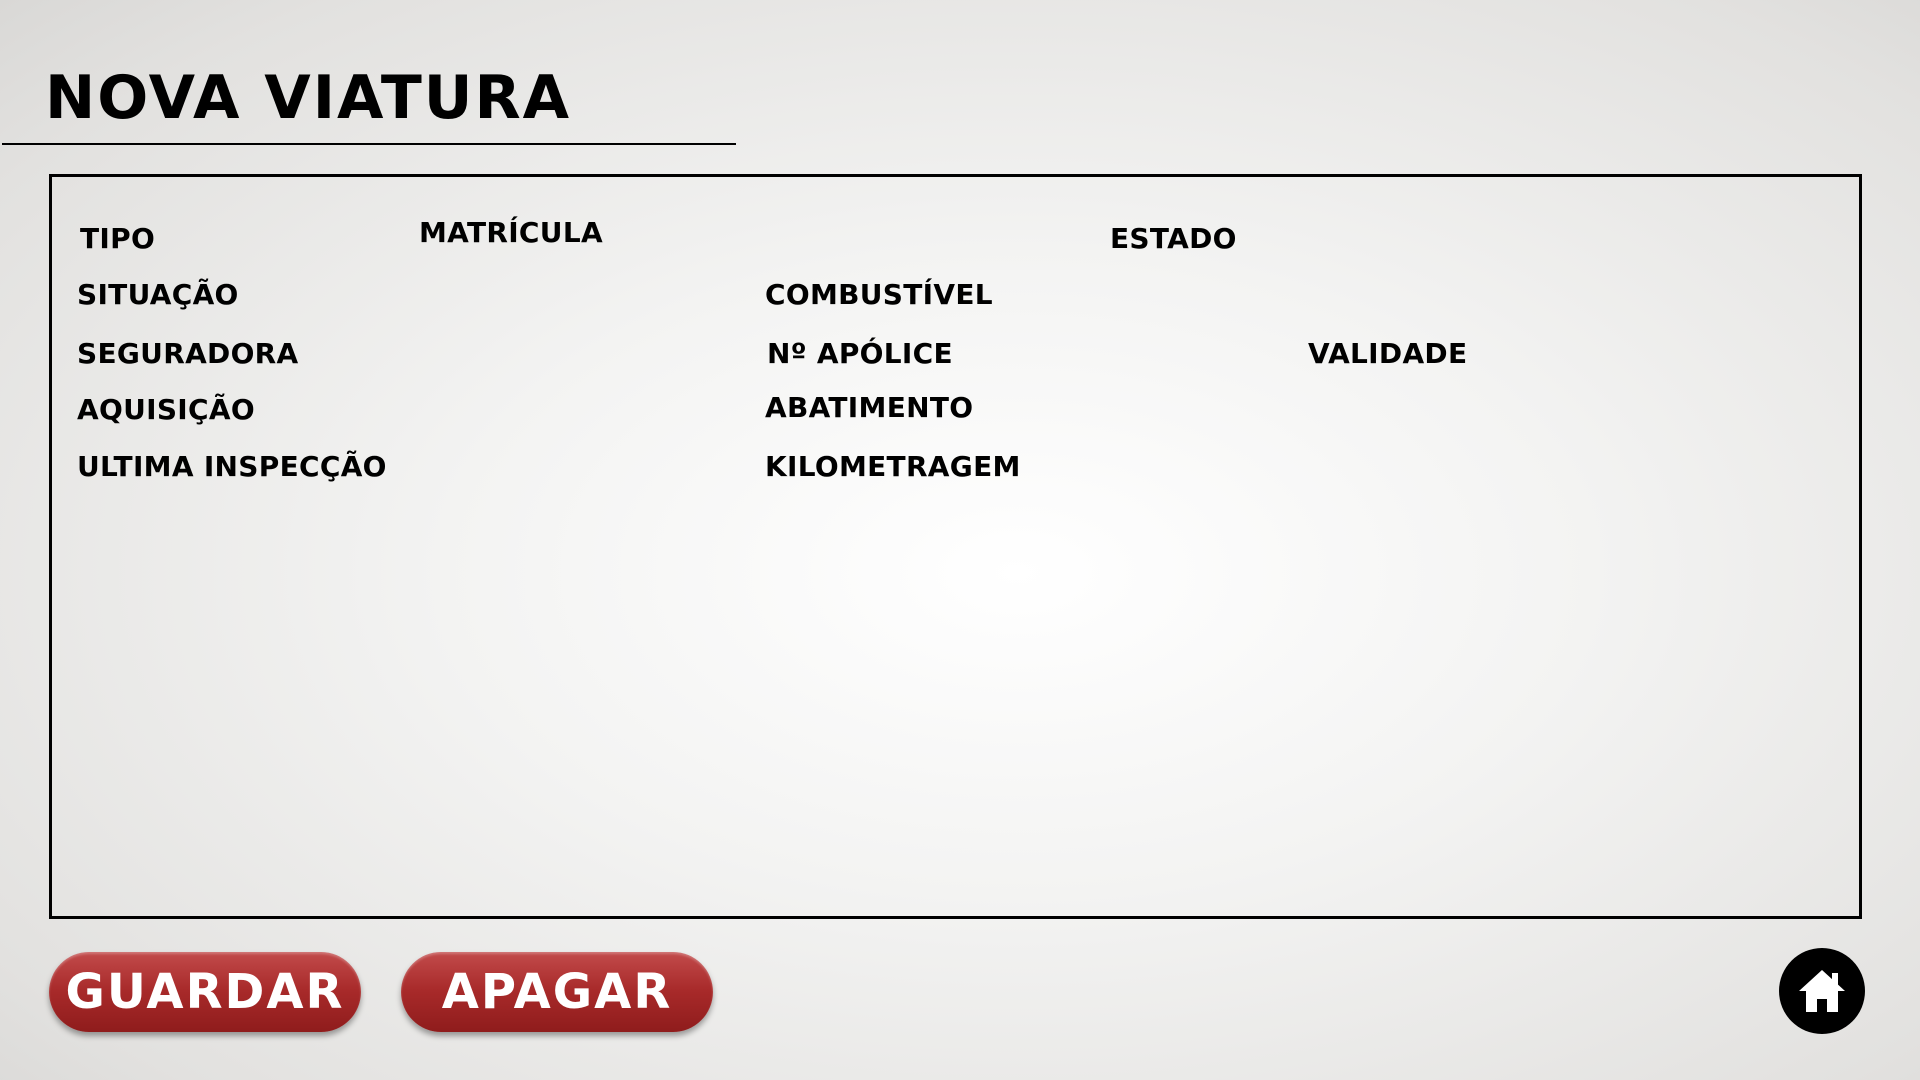 This screenshot has height=1080, width=1920. Describe the element at coordinates (511, 232) in the screenshot. I see `label-matricula: MATRÍCULA` at that location.